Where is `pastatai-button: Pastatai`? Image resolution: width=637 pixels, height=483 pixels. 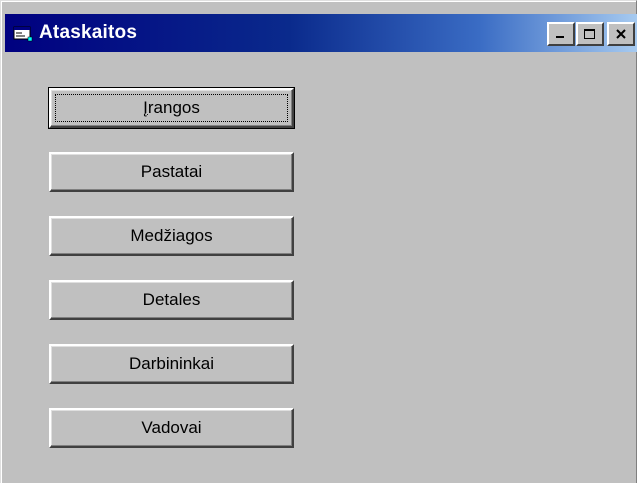 pastatai-button: Pastatai is located at coordinates (171, 172).